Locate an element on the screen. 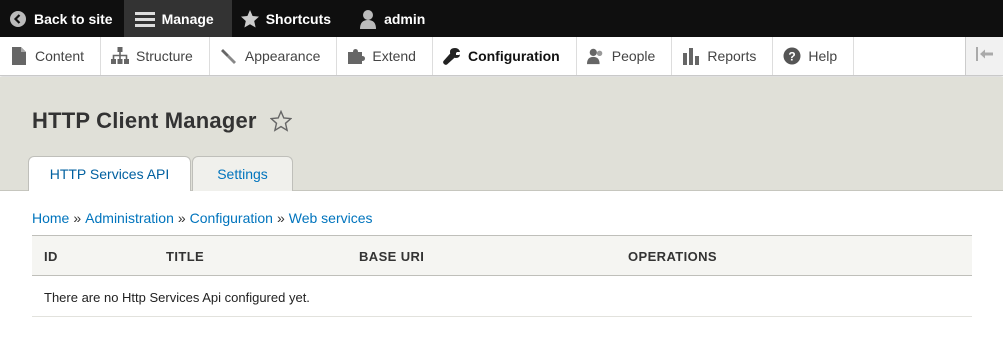 The width and height of the screenshot is (1003, 346). back-to-site-link: Back to site is located at coordinates (62, 18).